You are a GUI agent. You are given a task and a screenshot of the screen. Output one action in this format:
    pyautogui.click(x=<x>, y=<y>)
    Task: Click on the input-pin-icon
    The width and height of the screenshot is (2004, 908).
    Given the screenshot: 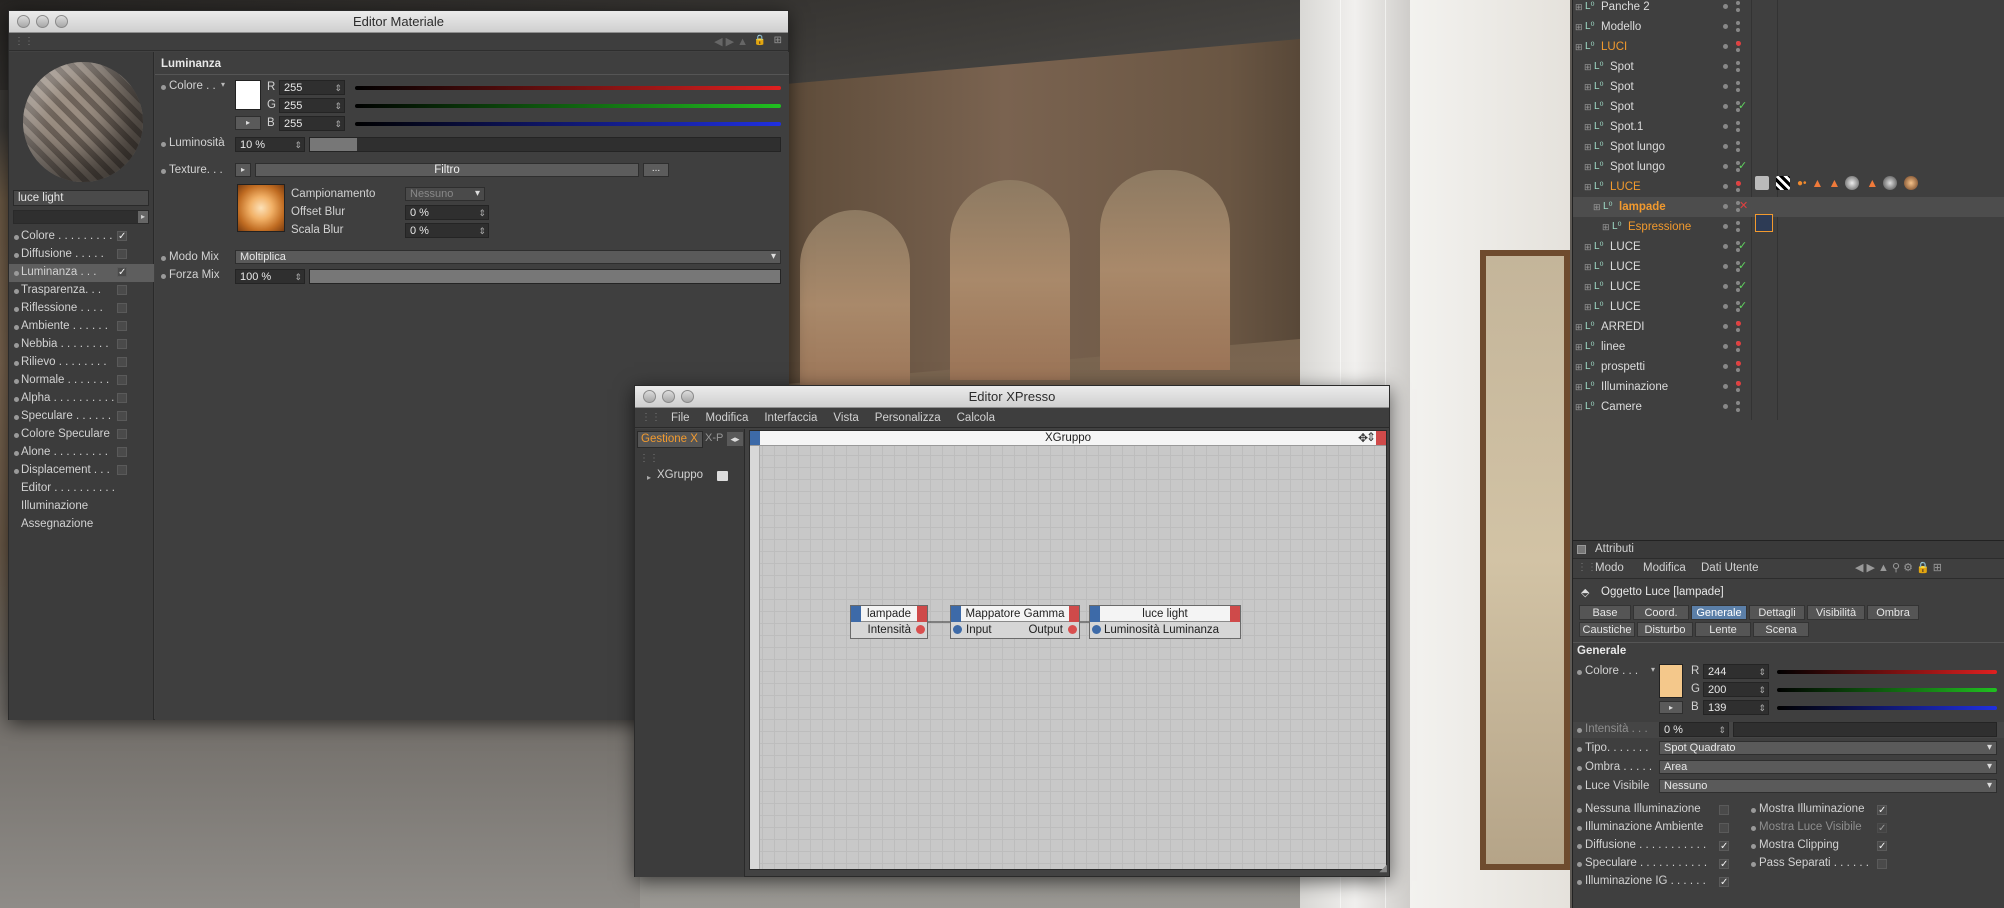 What is the action you would take?
    pyautogui.click(x=1096, y=629)
    